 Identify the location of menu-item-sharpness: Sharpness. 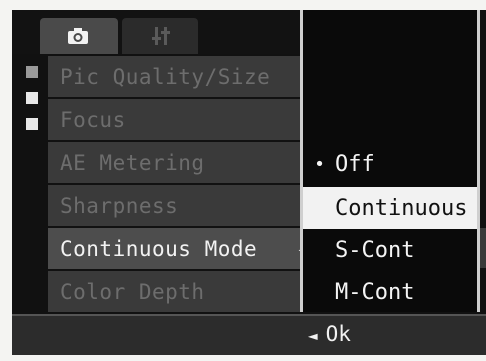
(179, 205).